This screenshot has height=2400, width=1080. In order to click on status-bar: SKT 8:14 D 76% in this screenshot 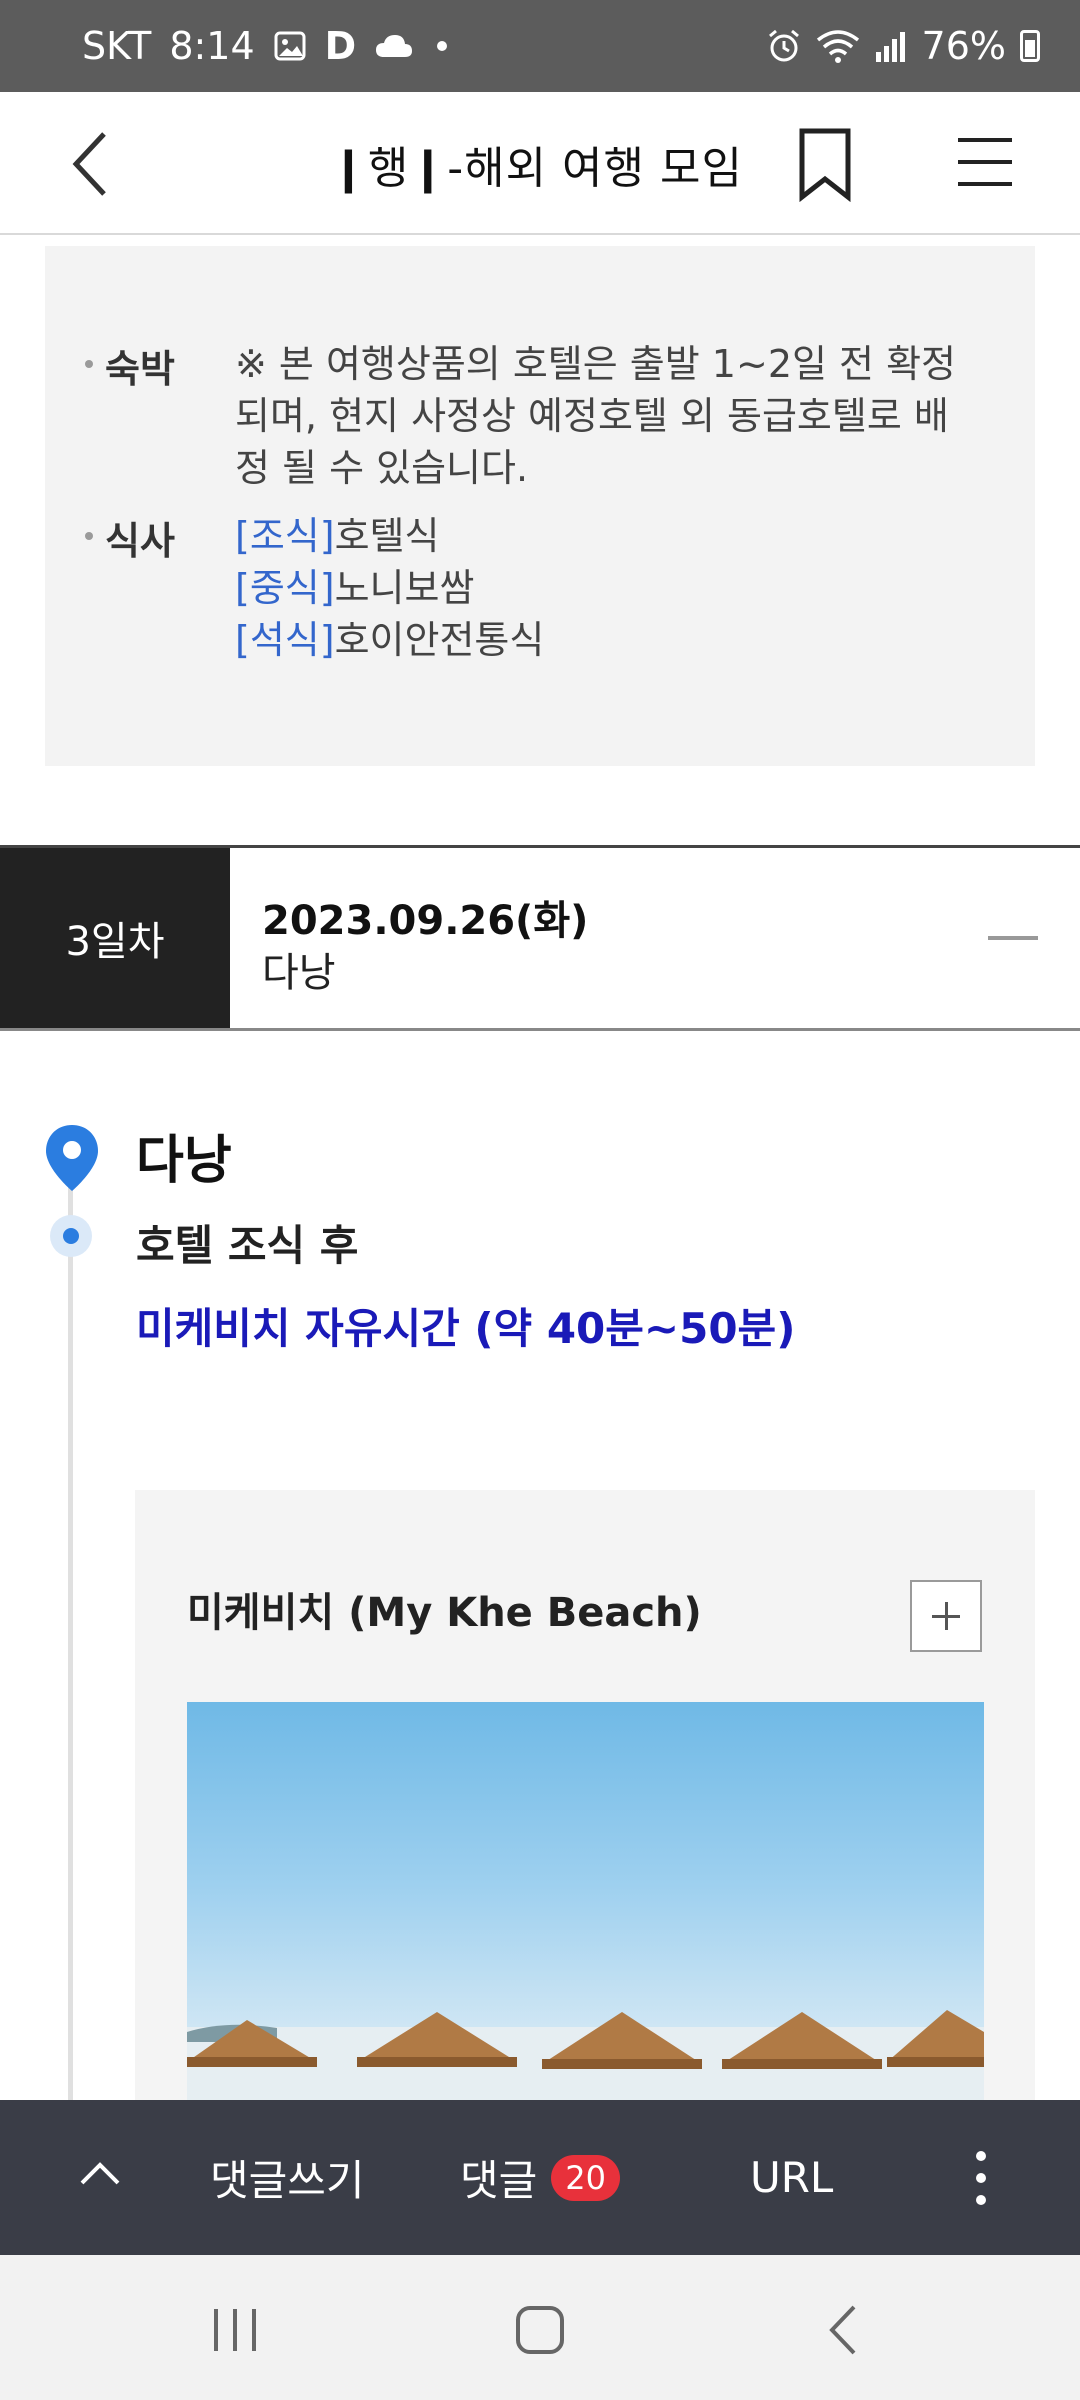, I will do `click(540, 46)`.